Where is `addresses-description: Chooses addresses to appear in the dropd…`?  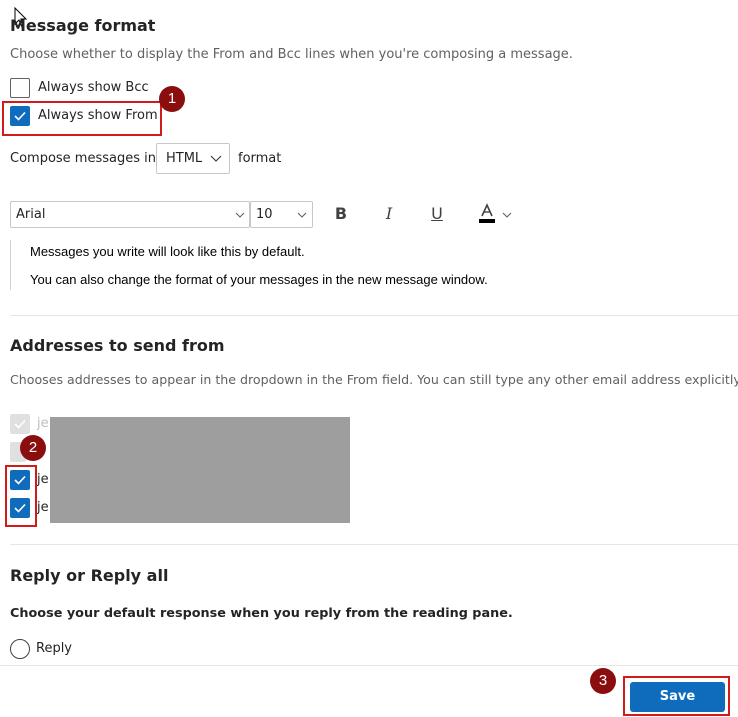
addresses-description: Chooses addresses to appear in the dropd… is located at coordinates (374, 379).